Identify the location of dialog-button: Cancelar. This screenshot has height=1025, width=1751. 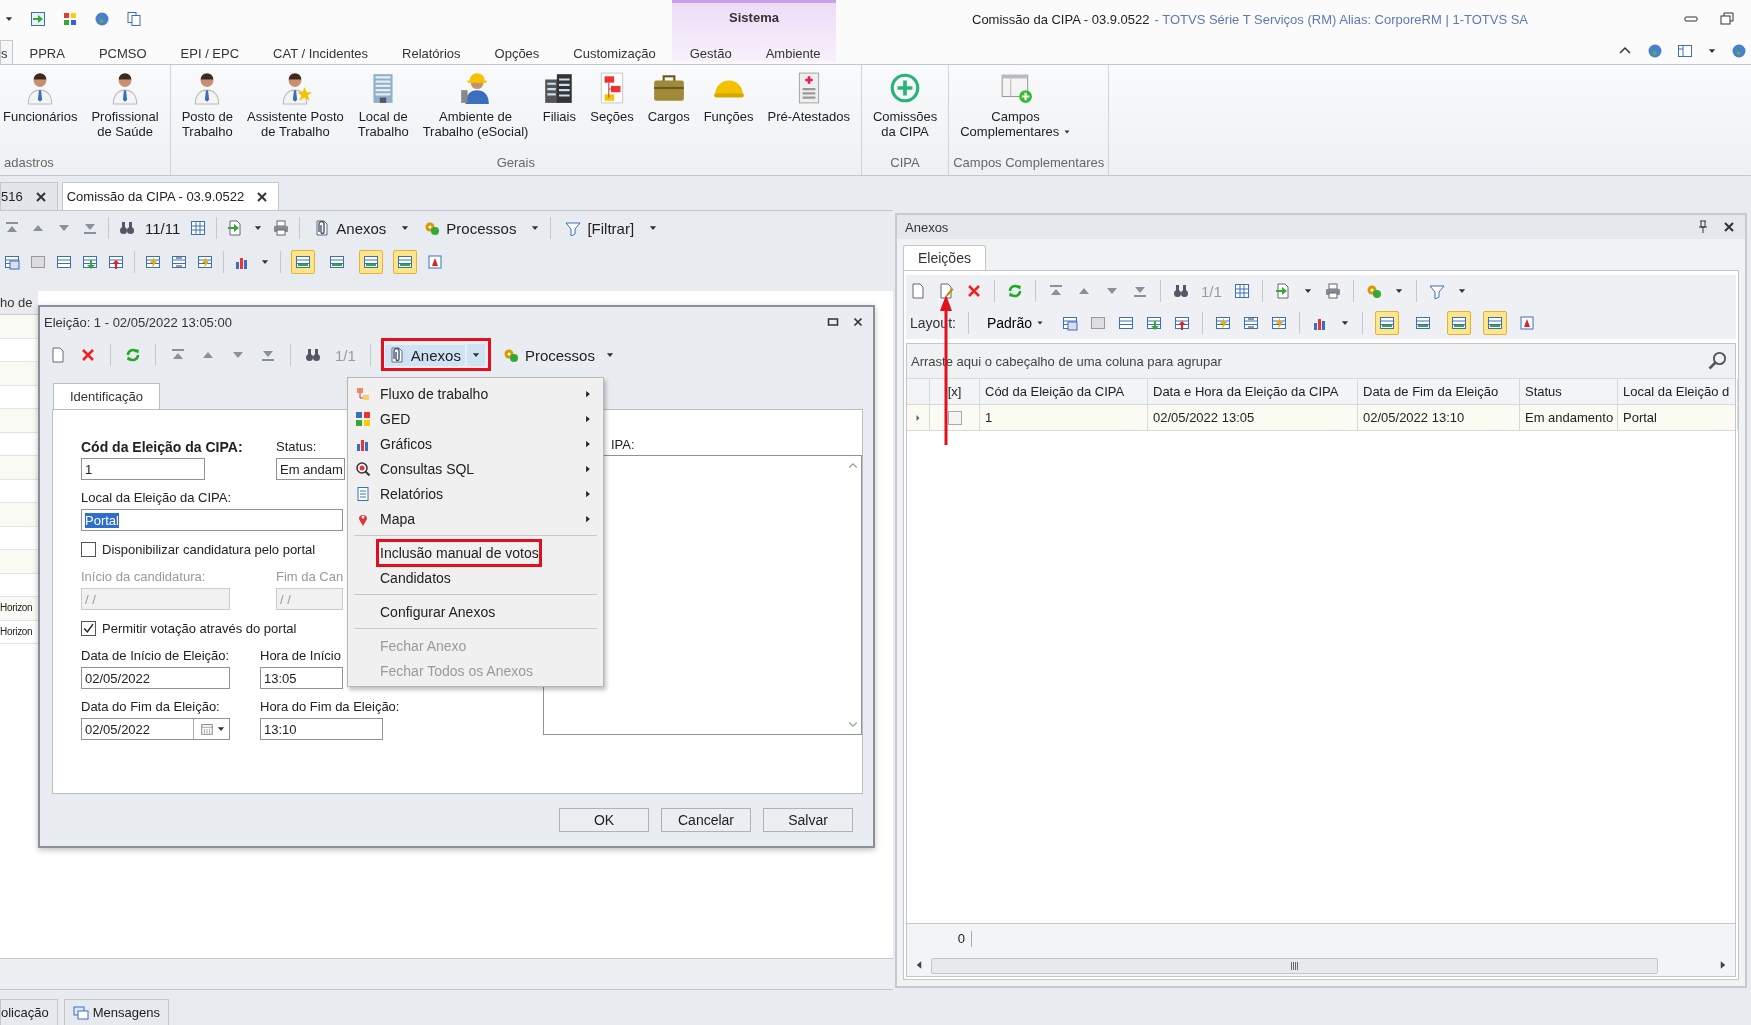
(706, 820).